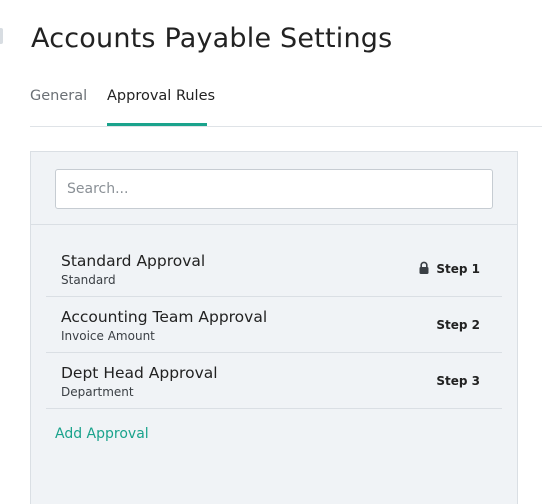 The image size is (542, 504). Describe the element at coordinates (274, 381) in the screenshot. I see `approval-row-dept-head: Dept Head Approval Department Step 3` at that location.